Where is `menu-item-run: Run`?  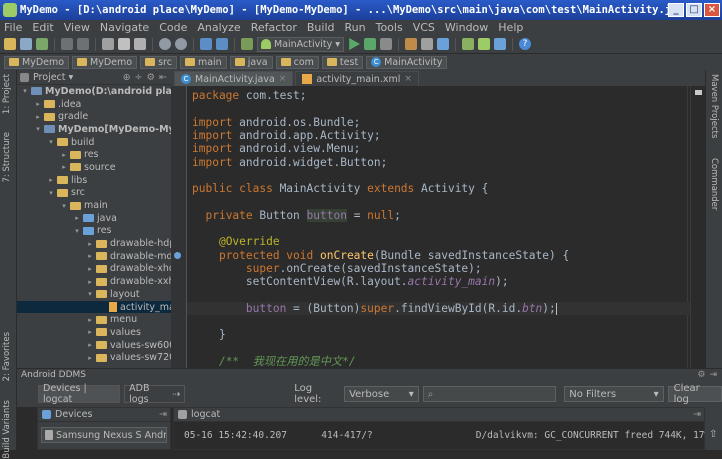
menu-item-run: Run is located at coordinates (355, 27).